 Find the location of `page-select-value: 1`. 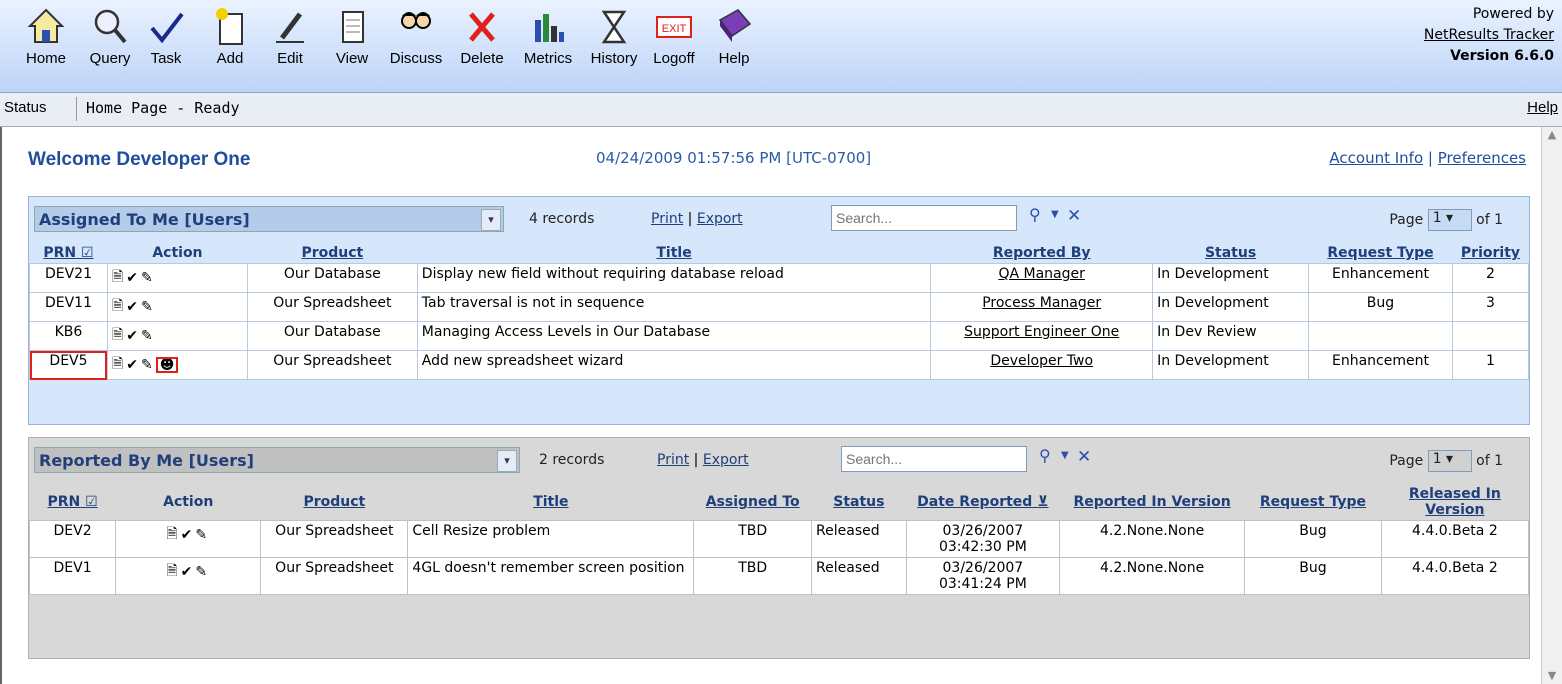

page-select-value: 1 is located at coordinates (1437, 459).